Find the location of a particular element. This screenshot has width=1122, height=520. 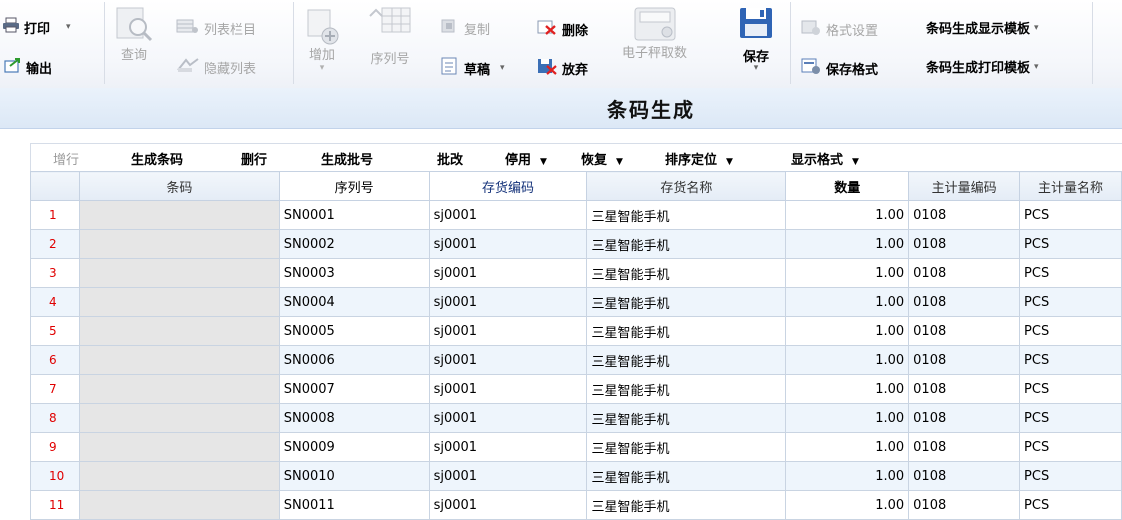

delete-row-button: 删行 is located at coordinates (254, 158).